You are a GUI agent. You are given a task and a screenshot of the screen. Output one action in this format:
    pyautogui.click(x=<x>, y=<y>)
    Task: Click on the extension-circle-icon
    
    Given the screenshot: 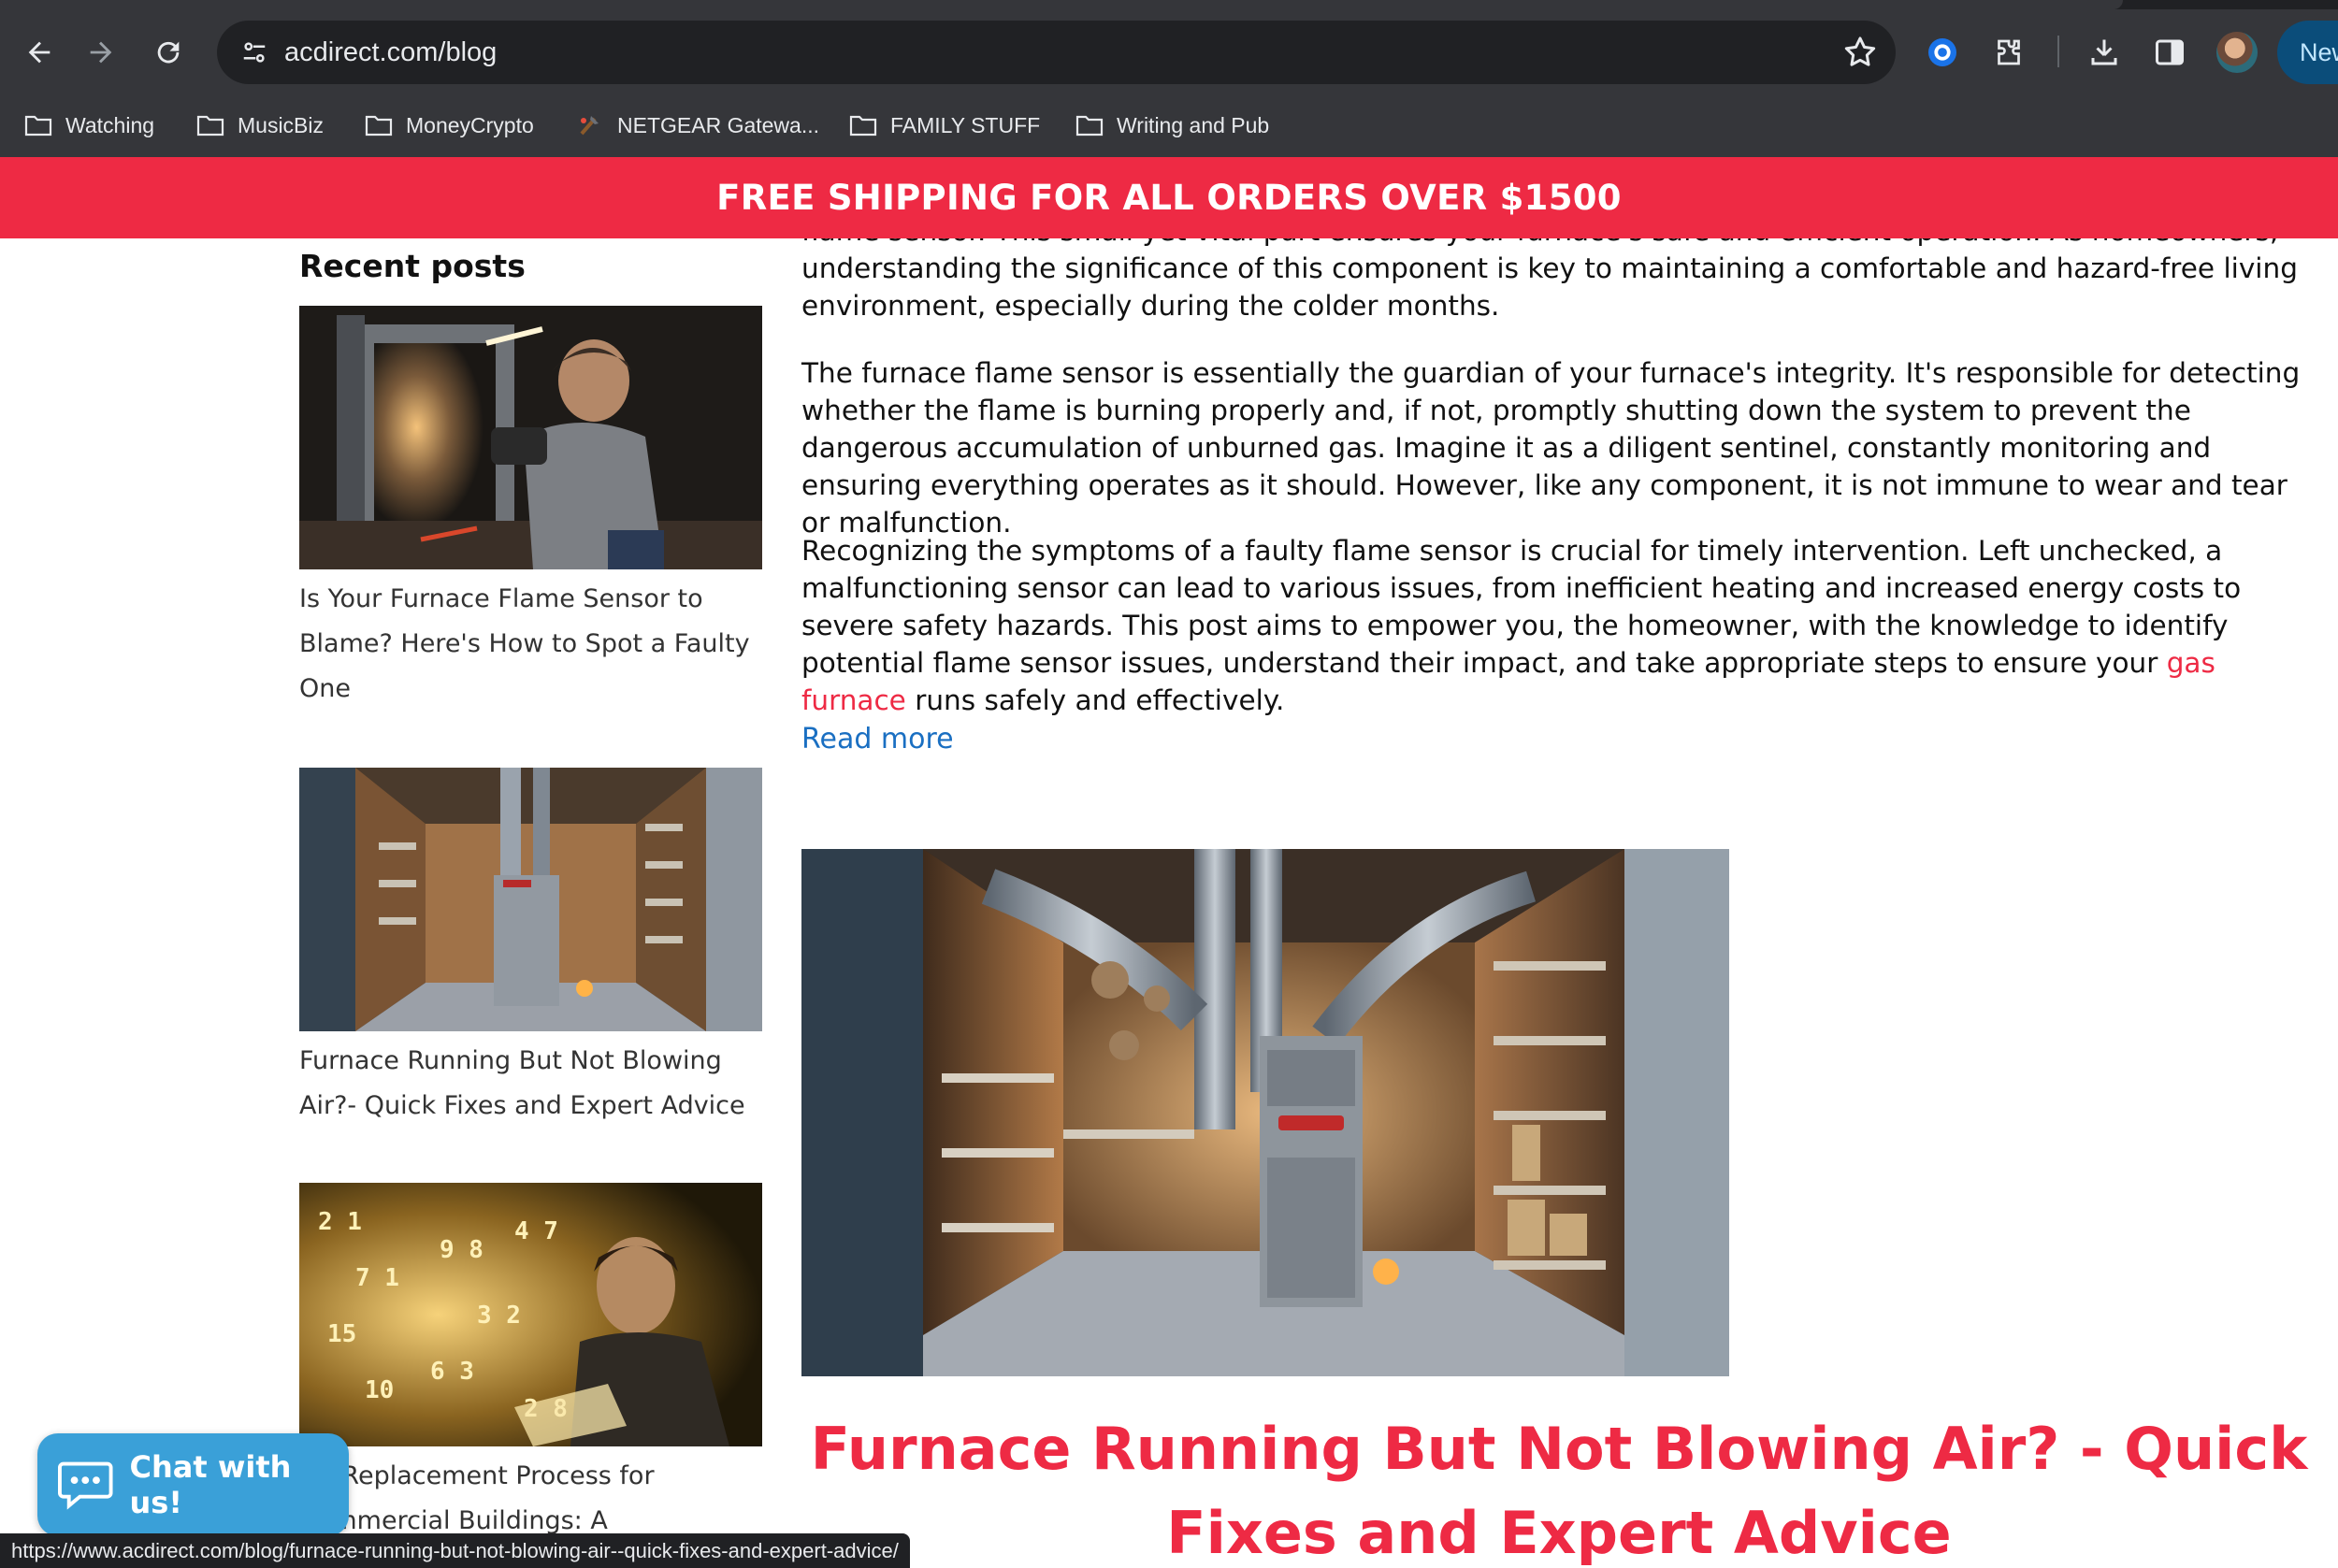 What is the action you would take?
    pyautogui.click(x=1942, y=52)
    